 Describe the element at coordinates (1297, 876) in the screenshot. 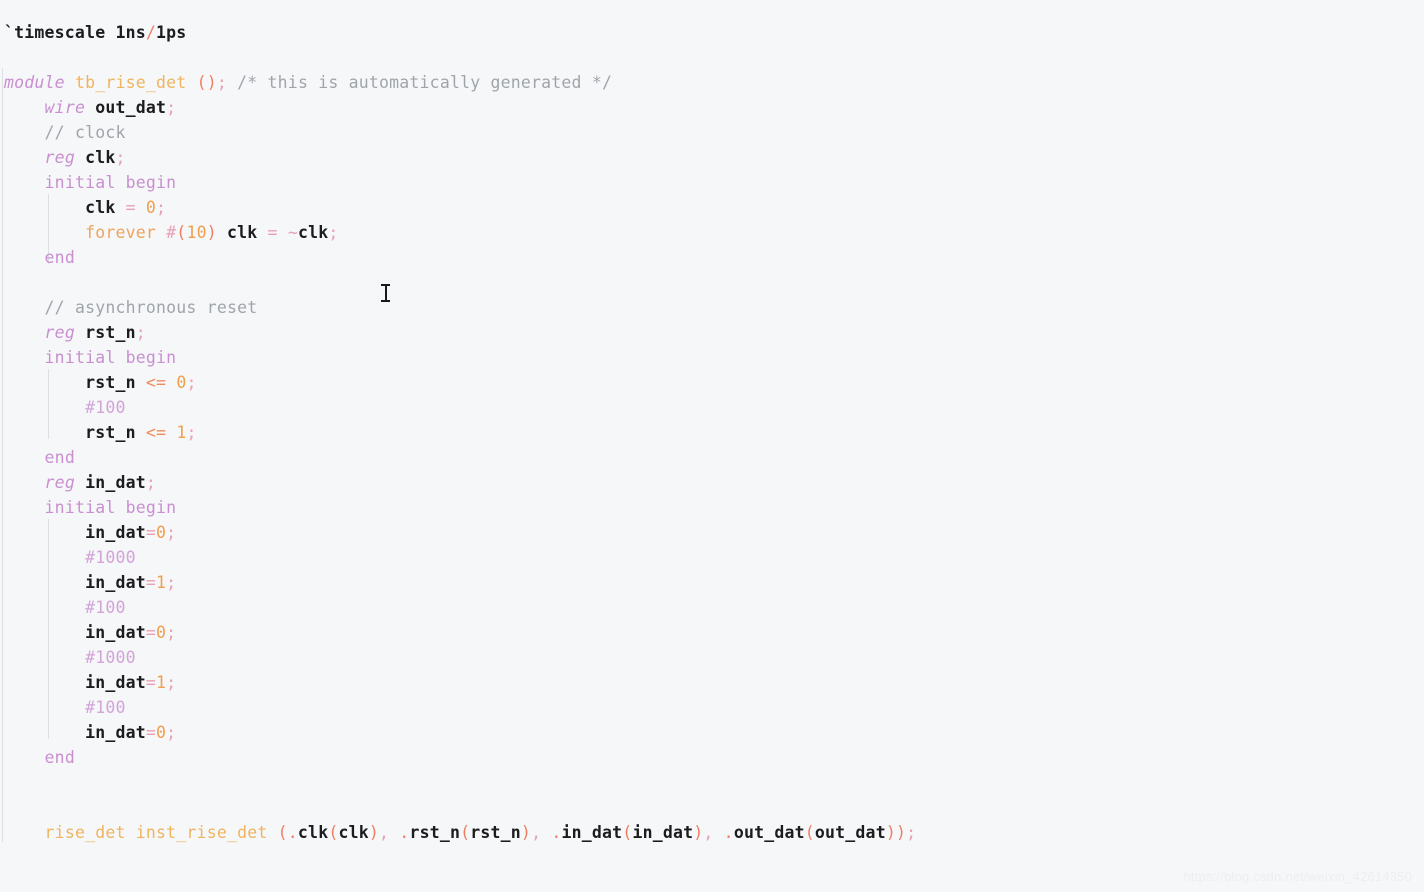

I see `watermark-url: https://blog.csdn.net/weixin_42614350` at that location.